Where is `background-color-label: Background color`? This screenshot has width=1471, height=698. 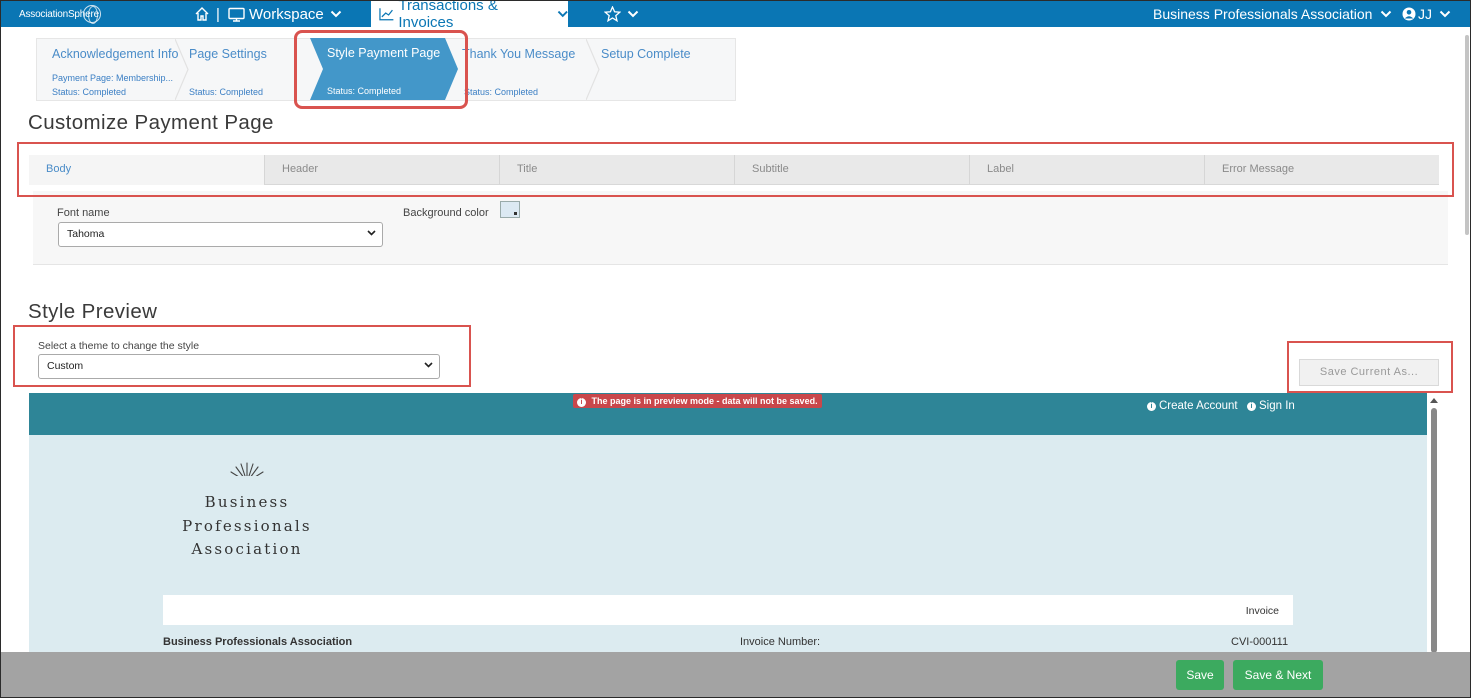
background-color-label: Background color is located at coordinates (446, 213).